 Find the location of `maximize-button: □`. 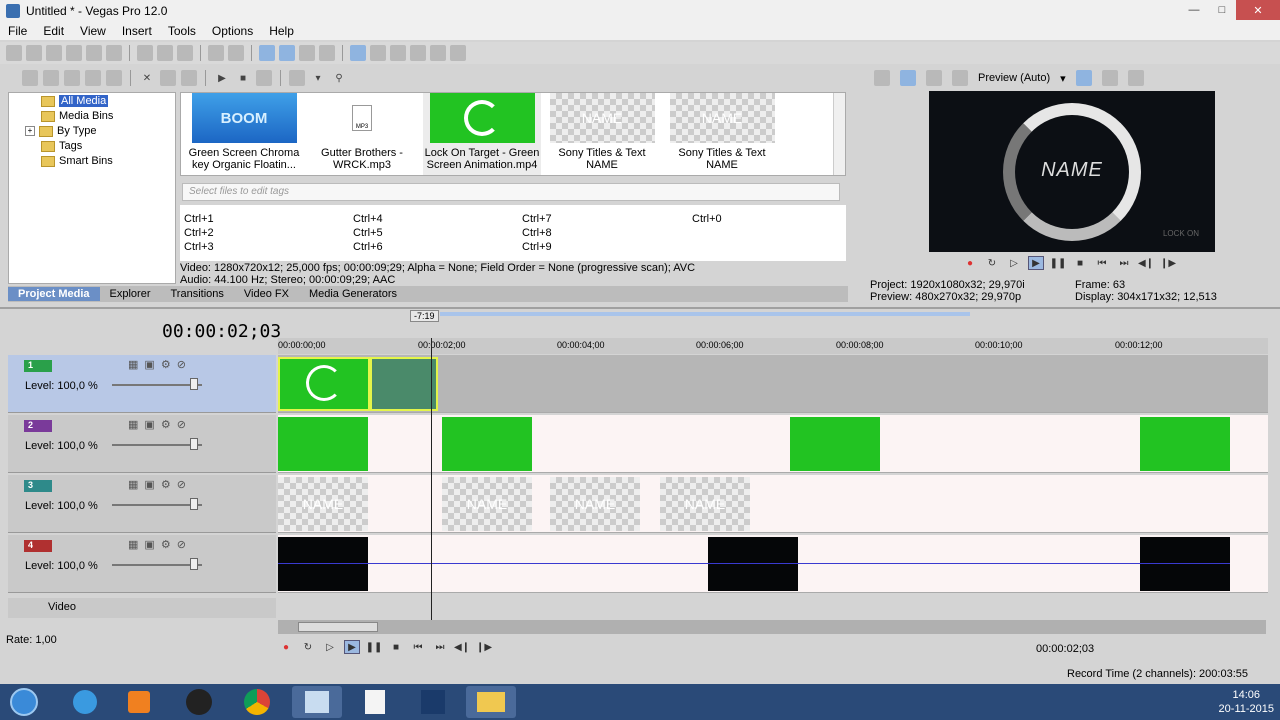

maximize-button: □ is located at coordinates (1222, 10).